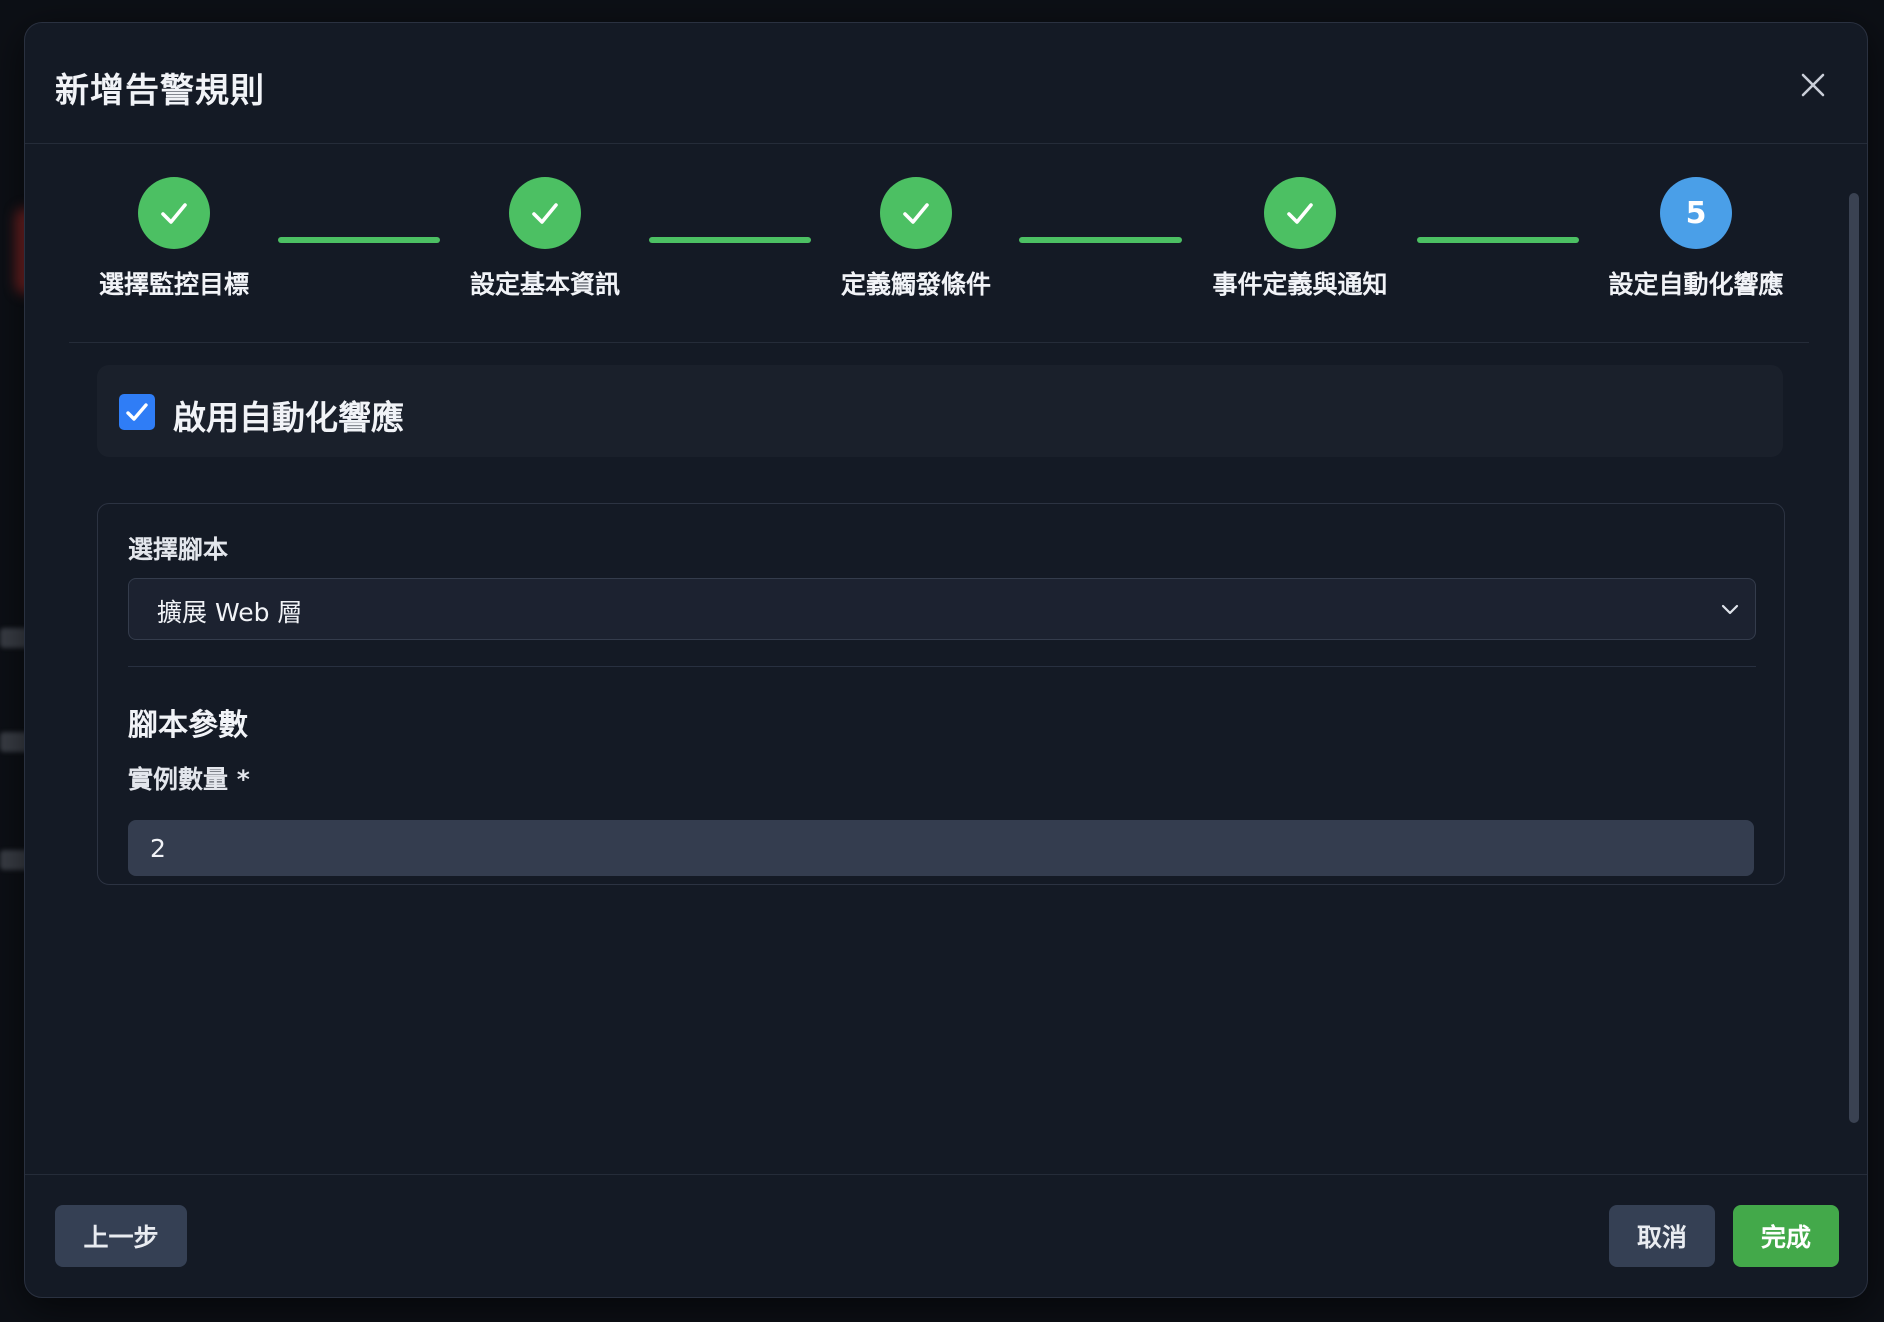 This screenshot has height=1322, width=1884. I want to click on step-label: 設定基本資訊, so click(544, 284).